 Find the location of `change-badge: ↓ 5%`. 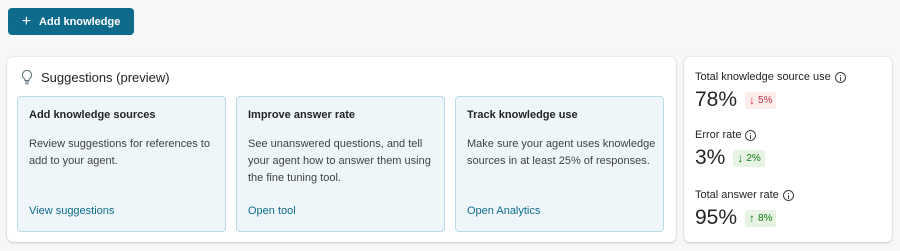

change-badge: ↓ 5% is located at coordinates (761, 100).